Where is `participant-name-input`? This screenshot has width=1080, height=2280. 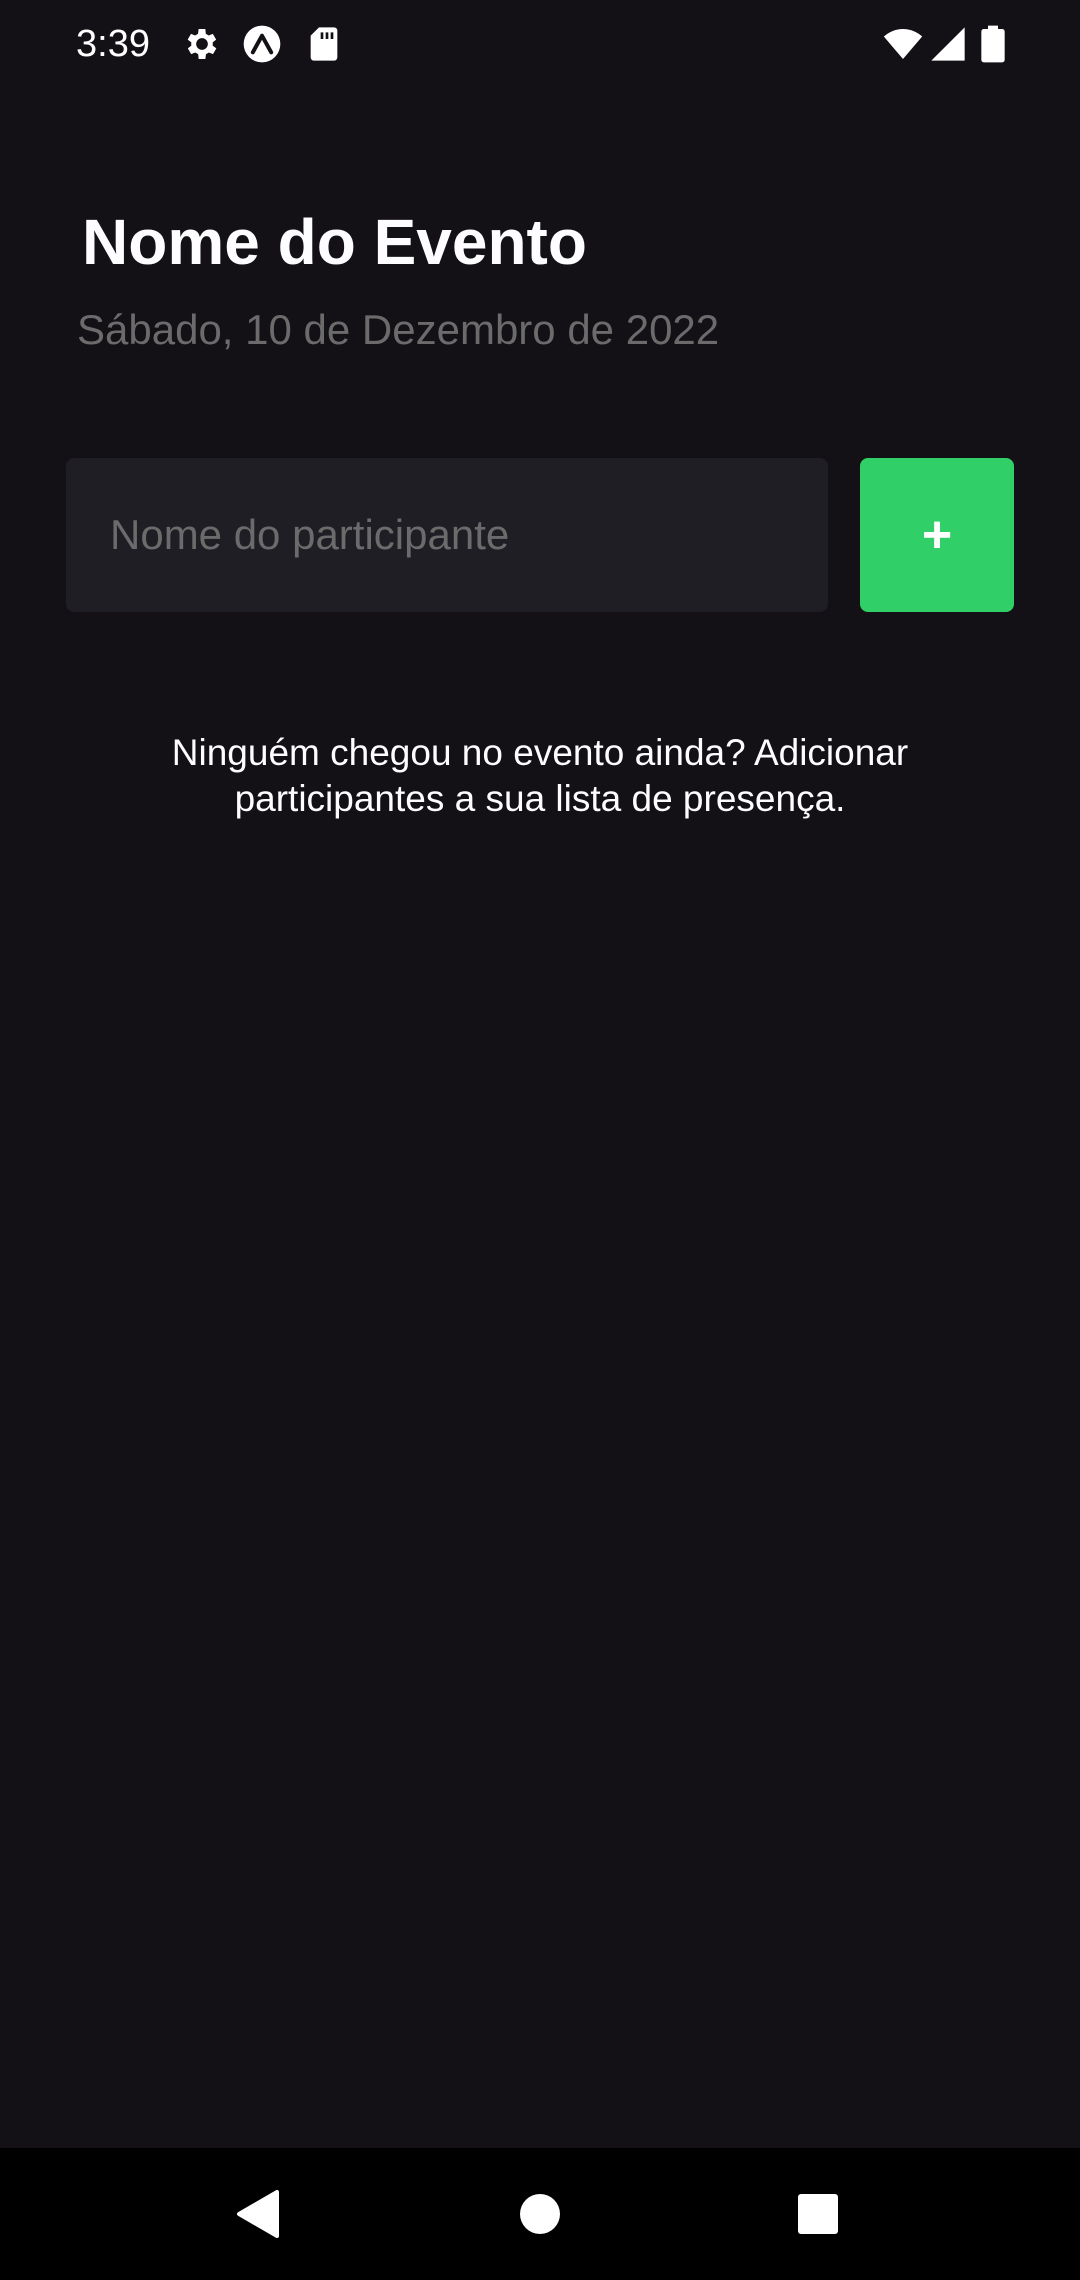
participant-name-input is located at coordinates (447, 535).